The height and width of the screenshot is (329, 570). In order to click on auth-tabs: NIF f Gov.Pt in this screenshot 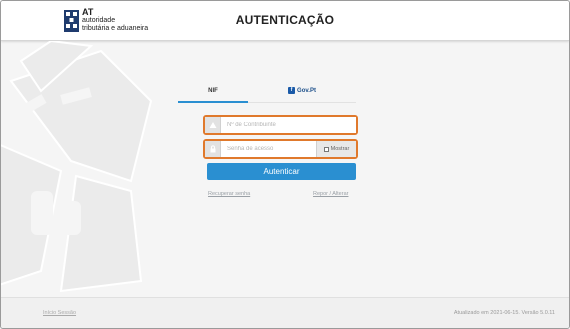, I will do `click(267, 94)`.